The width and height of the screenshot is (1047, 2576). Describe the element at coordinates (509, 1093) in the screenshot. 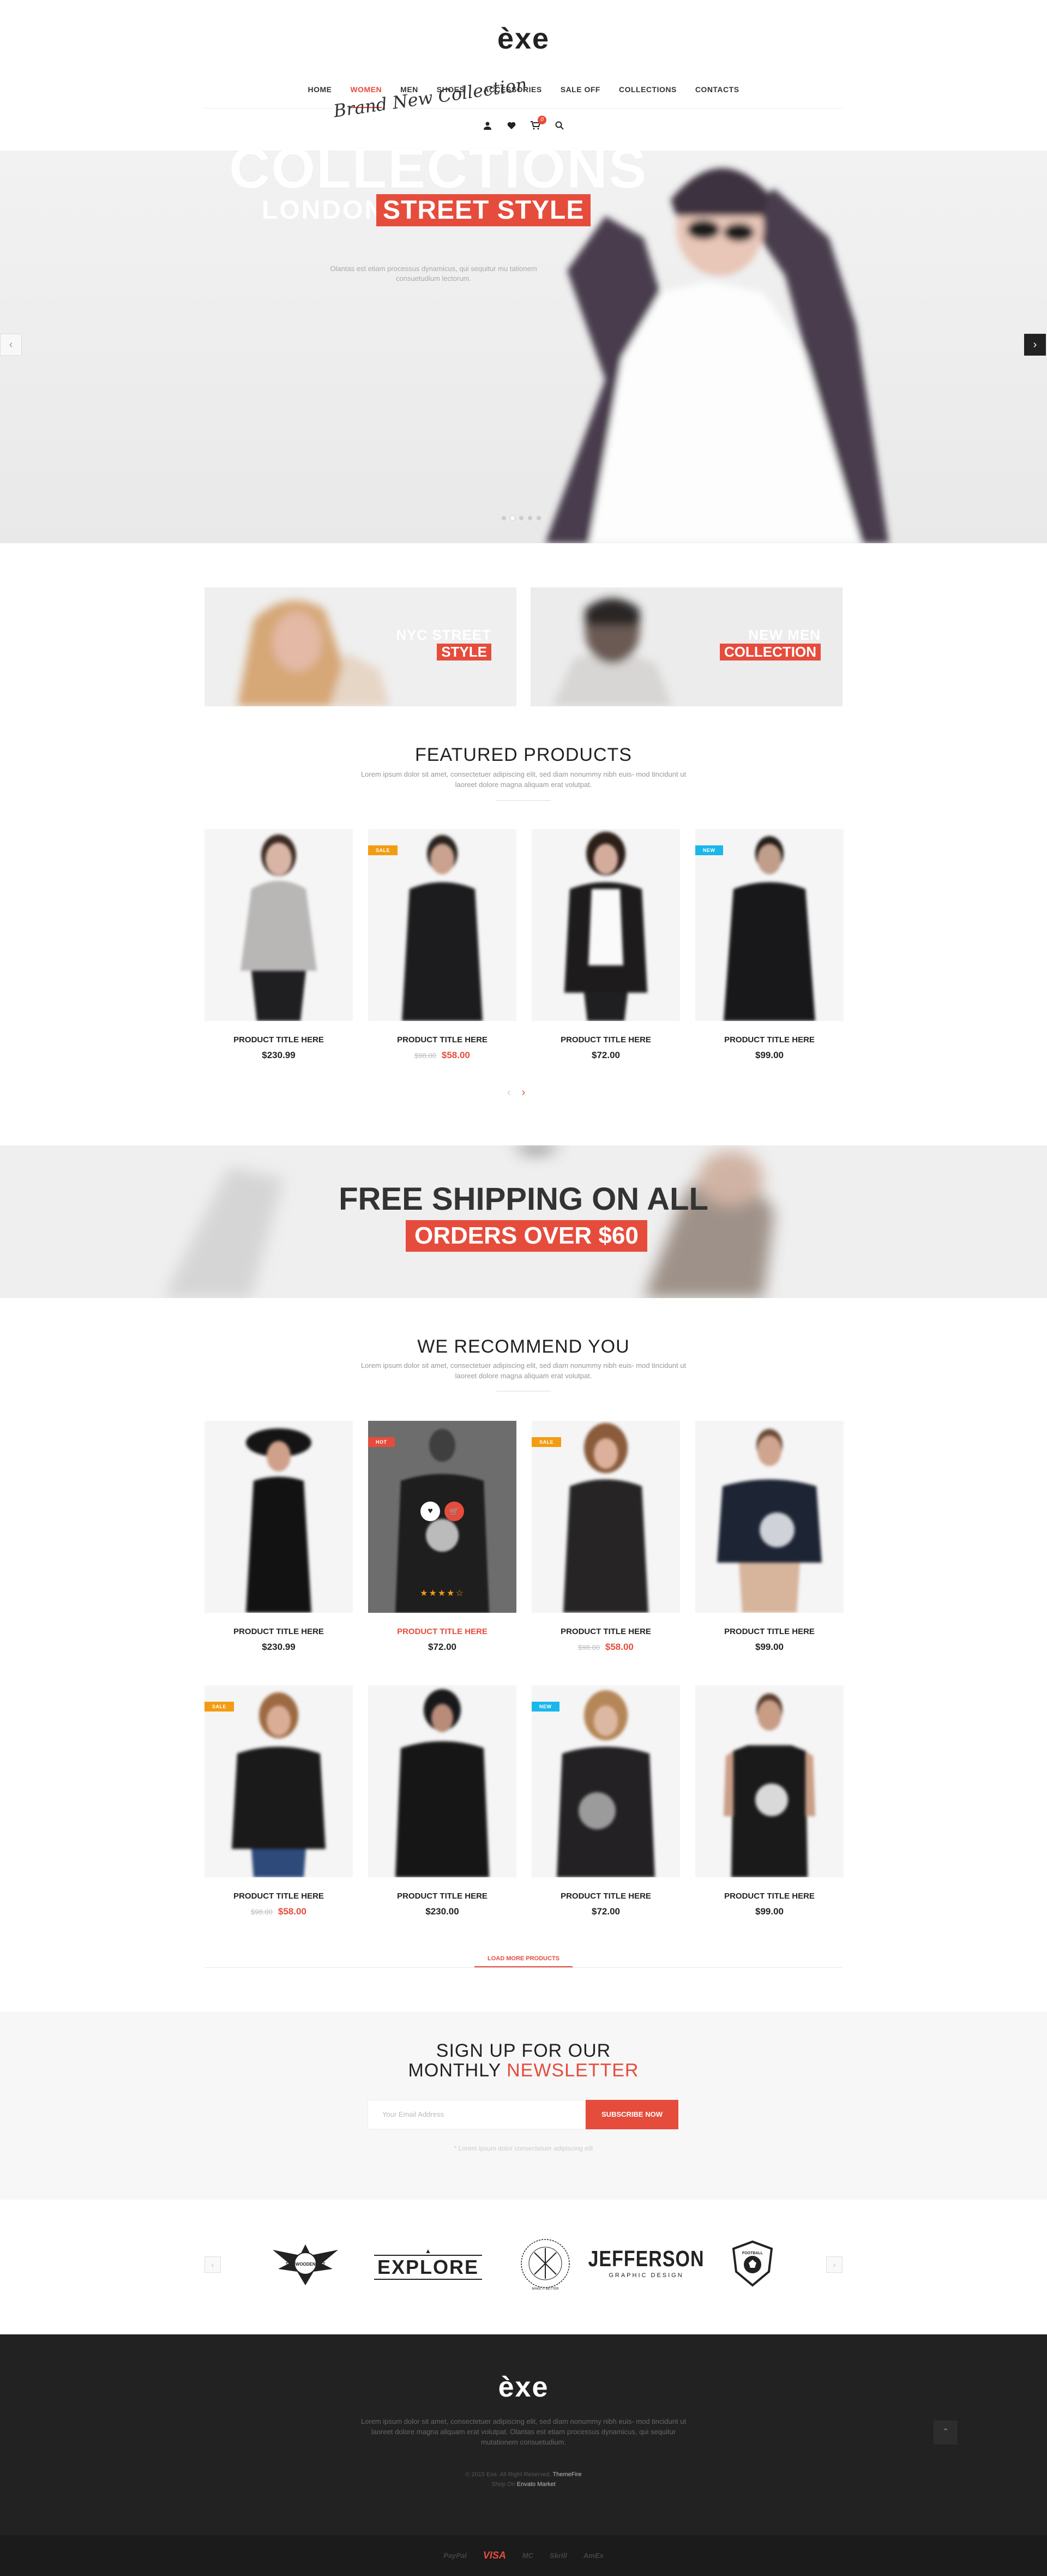

I see `featured-prev-arrow: ‹` at that location.